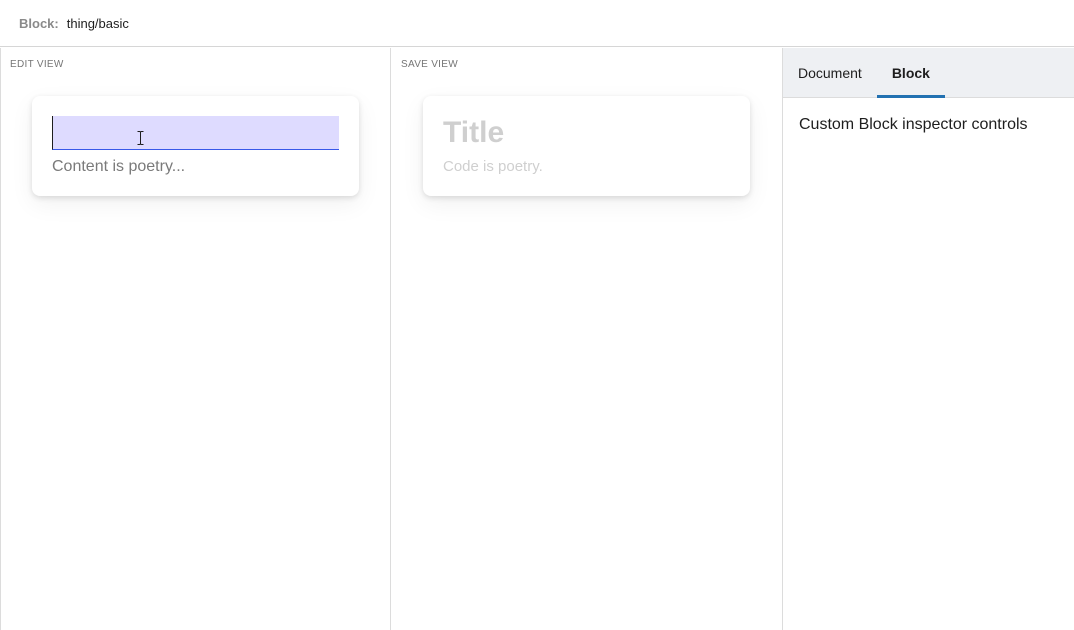  Describe the element at coordinates (474, 132) in the screenshot. I see `save-title: Title` at that location.